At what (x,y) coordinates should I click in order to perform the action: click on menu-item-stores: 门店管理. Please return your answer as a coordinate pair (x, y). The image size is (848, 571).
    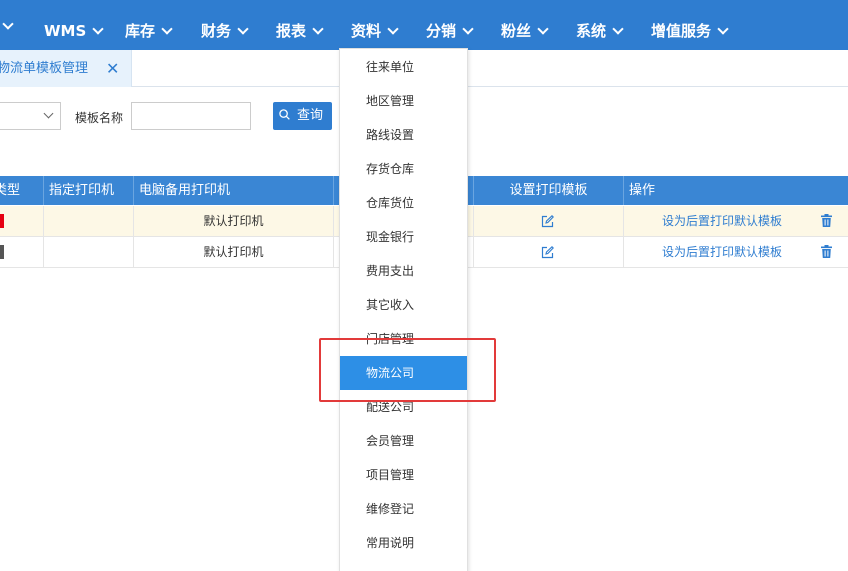
    Looking at the image, I should click on (403, 339).